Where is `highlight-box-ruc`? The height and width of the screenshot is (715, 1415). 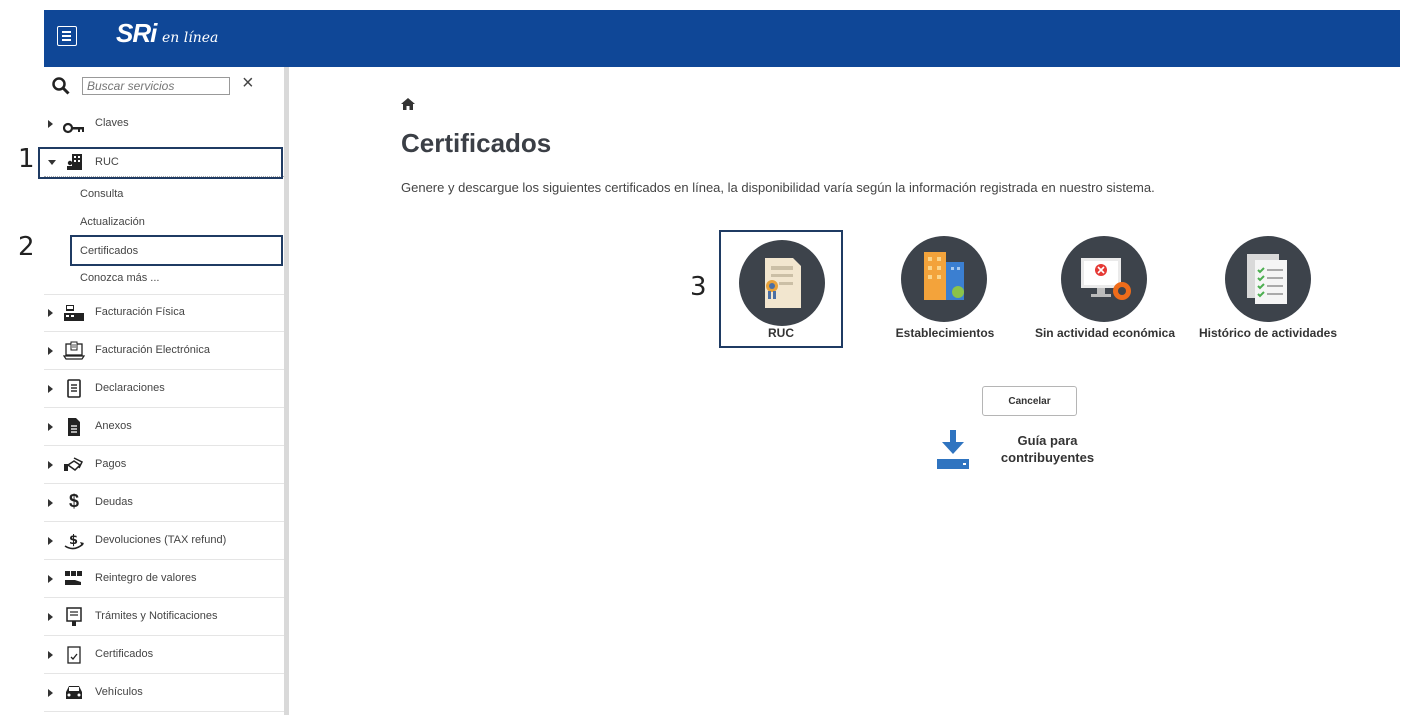 highlight-box-ruc is located at coordinates (160, 163).